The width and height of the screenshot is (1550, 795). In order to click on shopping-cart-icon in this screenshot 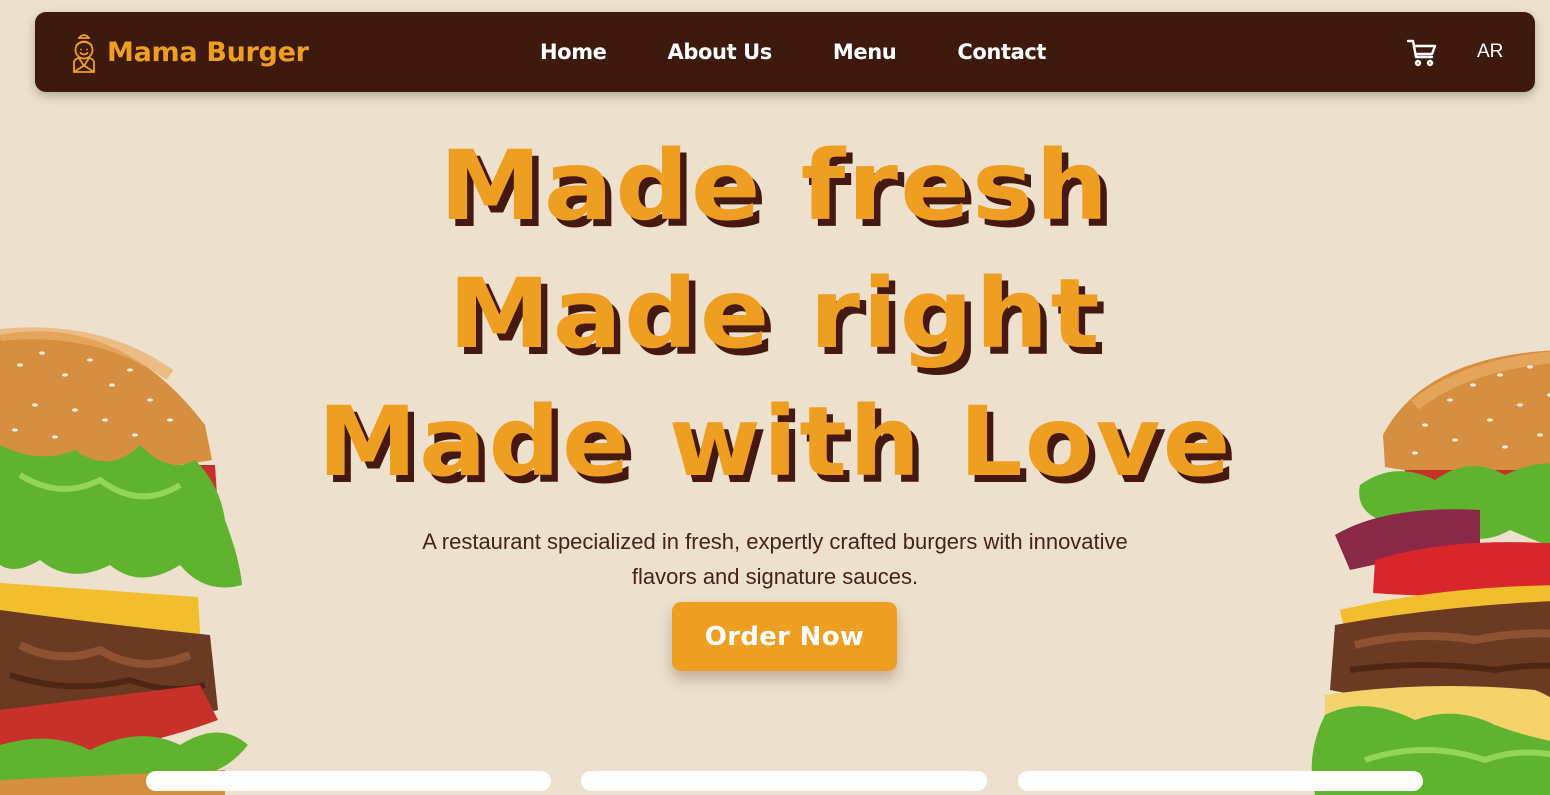, I will do `click(1421, 53)`.